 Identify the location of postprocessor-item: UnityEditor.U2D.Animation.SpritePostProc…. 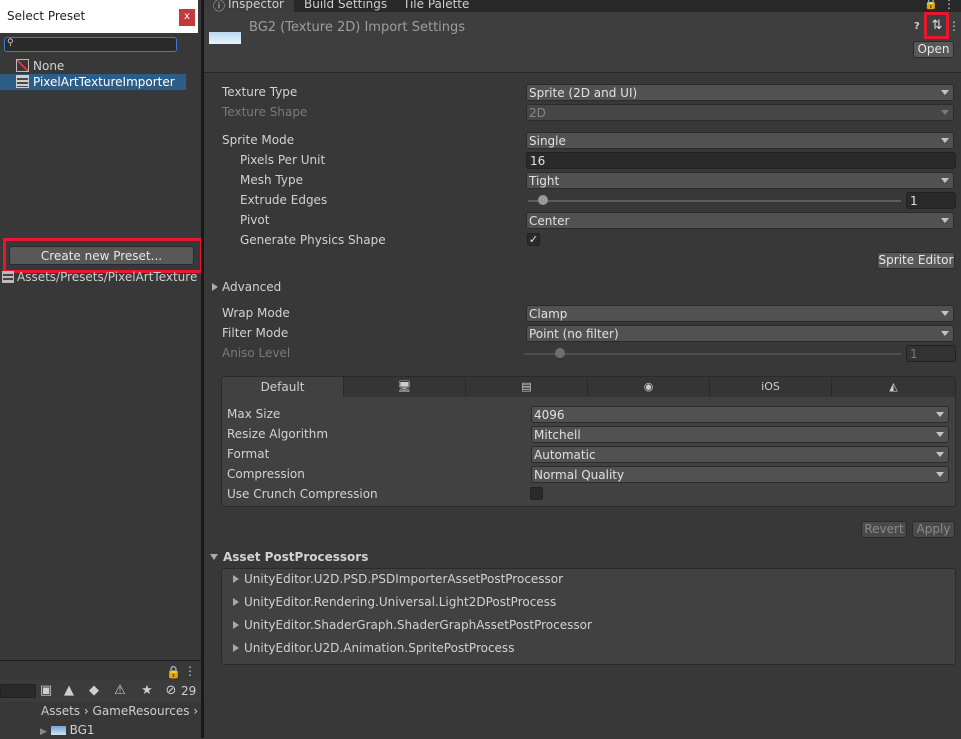
(379, 648).